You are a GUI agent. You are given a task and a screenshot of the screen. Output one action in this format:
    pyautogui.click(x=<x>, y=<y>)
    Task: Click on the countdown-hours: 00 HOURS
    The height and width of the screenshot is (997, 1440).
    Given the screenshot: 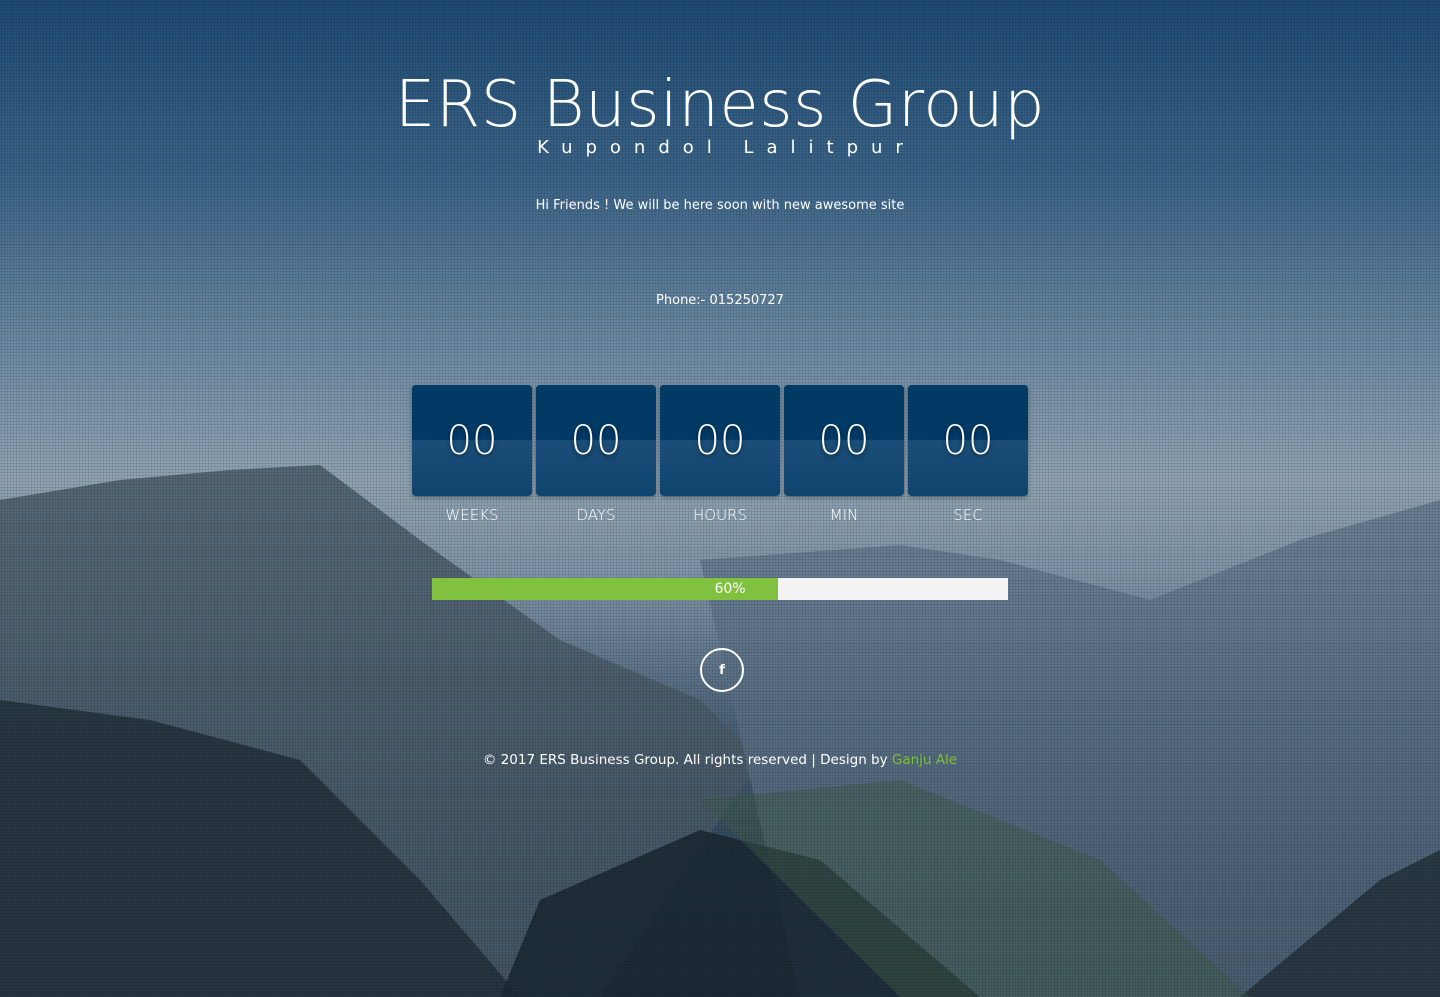 What is the action you would take?
    pyautogui.click(x=720, y=454)
    